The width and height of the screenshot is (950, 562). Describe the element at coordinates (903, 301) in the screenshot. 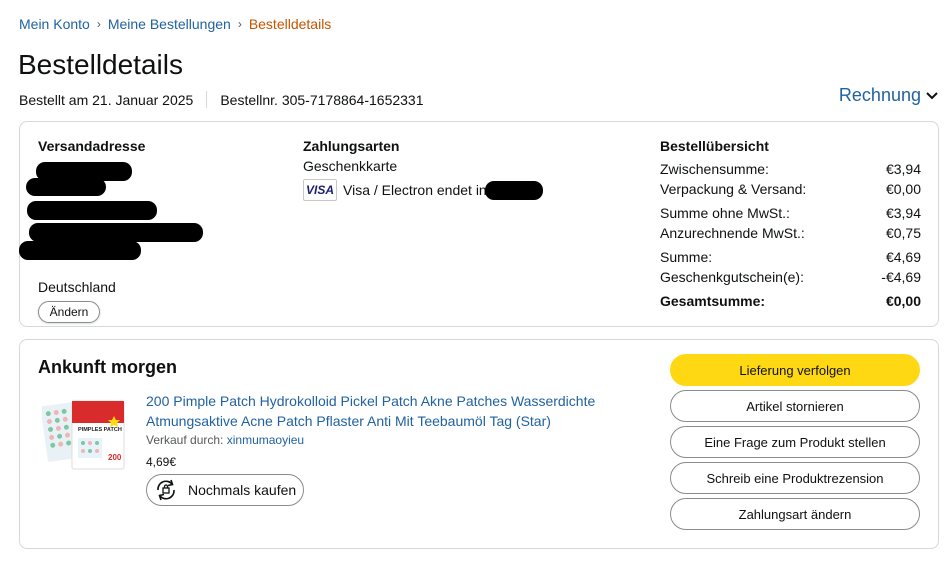

I see `summary-total-value: €0,00` at that location.